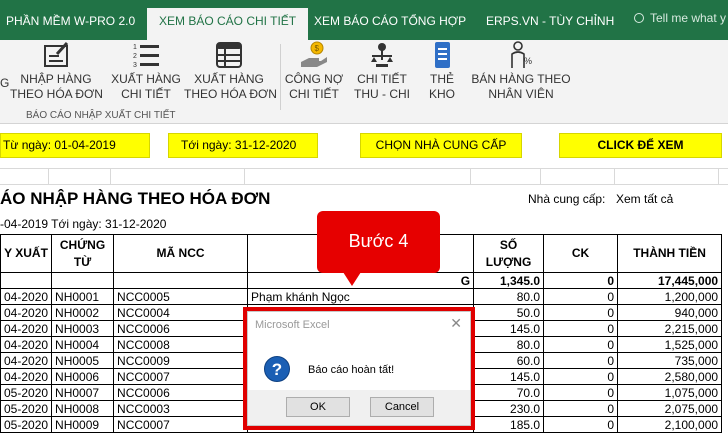 This screenshot has width=728, height=445. Describe the element at coordinates (228, 24) in the screenshot. I see `tab-detail-report: XEM BÁO CÁO CHI TIẾT` at that location.